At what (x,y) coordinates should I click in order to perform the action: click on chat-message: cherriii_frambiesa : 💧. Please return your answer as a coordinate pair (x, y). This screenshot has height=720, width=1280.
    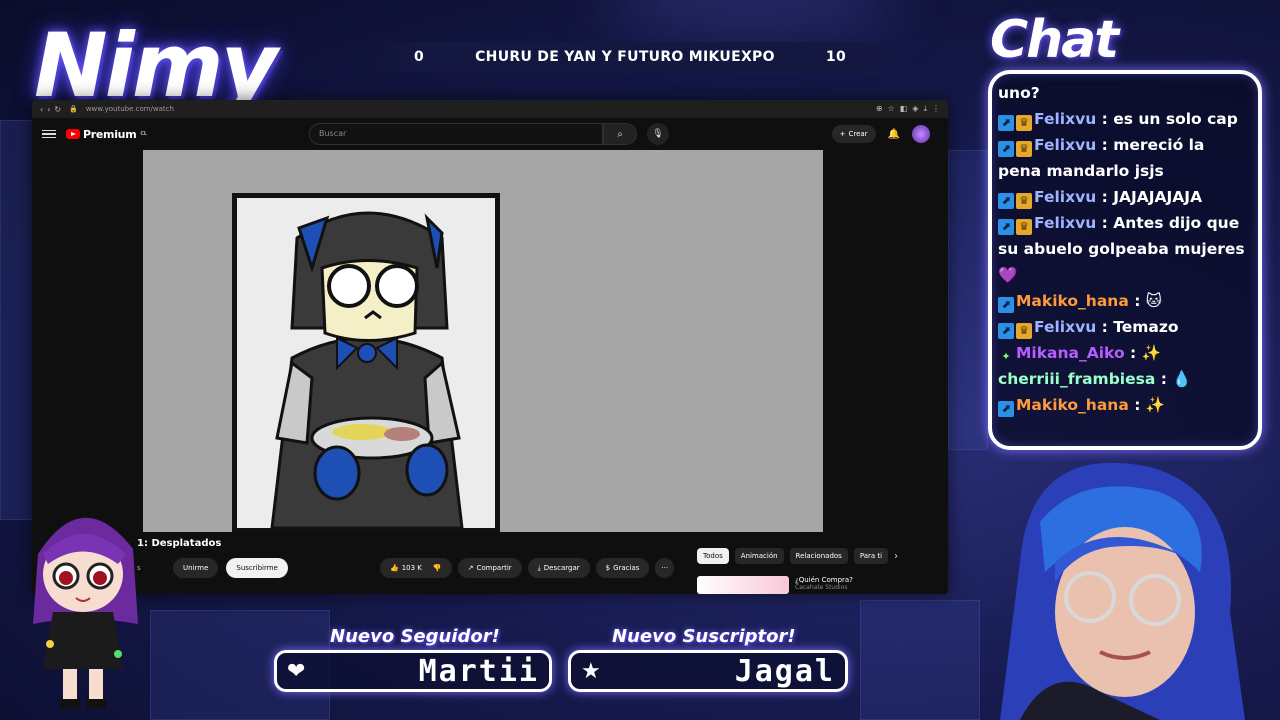
    Looking at the image, I should click on (1125, 379).